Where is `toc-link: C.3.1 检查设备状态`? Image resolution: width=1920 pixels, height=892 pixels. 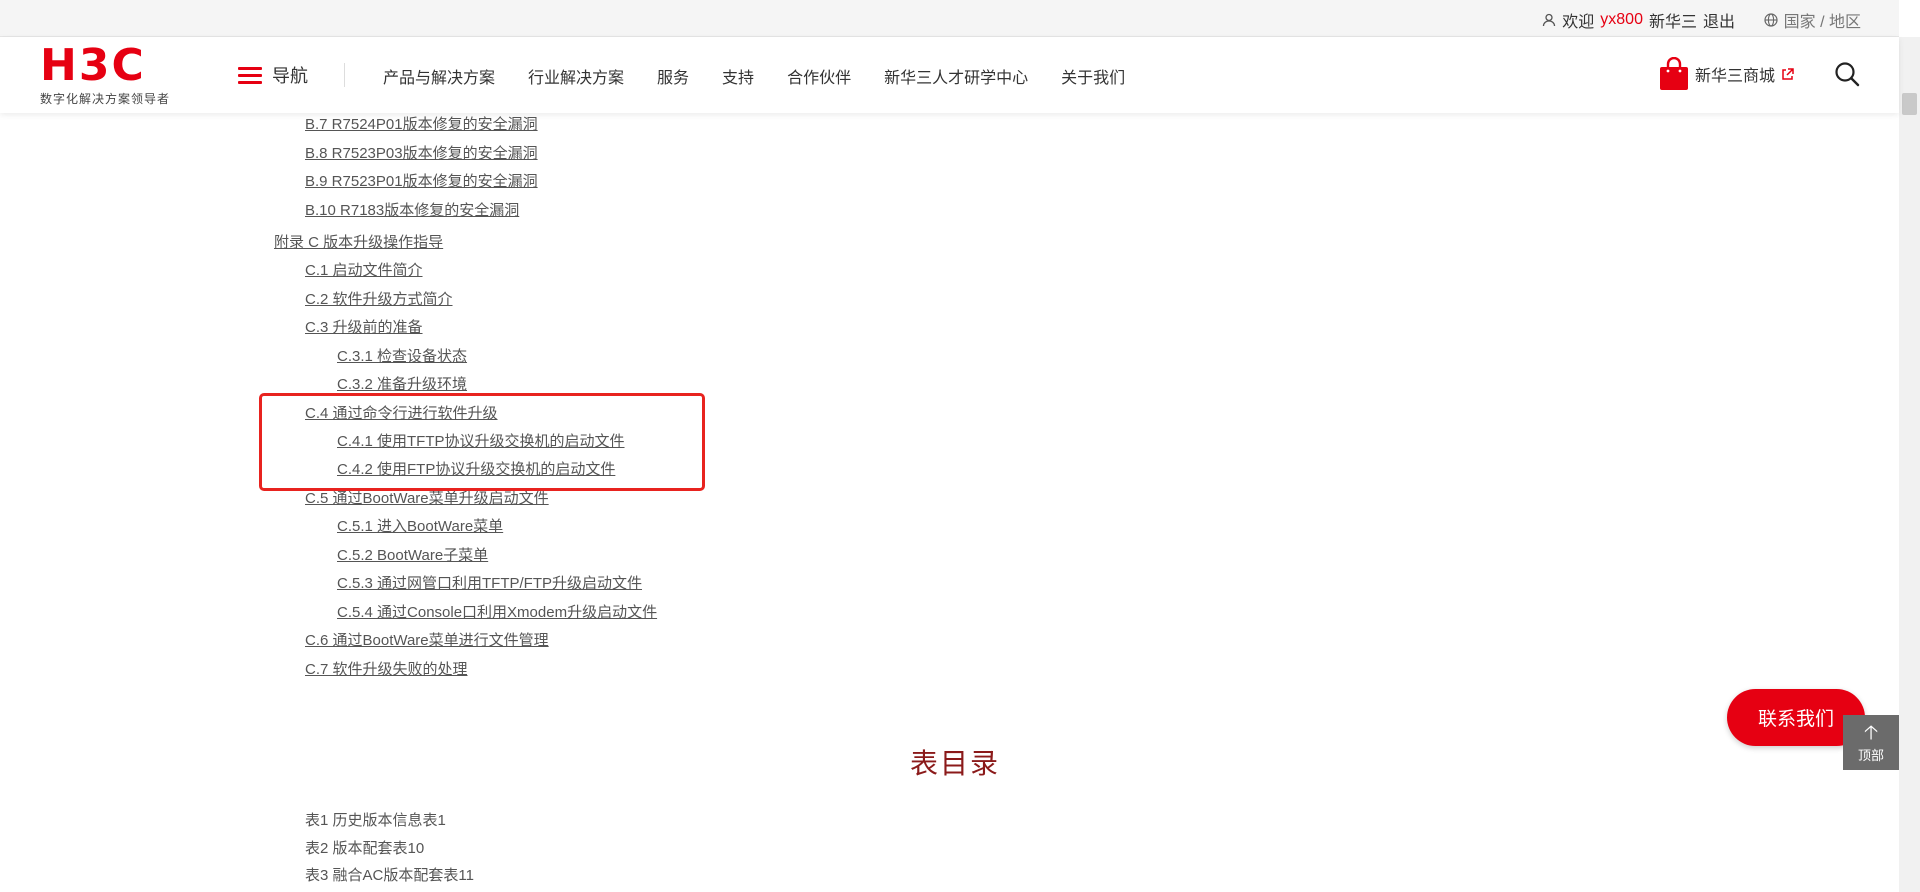
toc-link: C.3.1 检查设备状态 is located at coordinates (402, 355).